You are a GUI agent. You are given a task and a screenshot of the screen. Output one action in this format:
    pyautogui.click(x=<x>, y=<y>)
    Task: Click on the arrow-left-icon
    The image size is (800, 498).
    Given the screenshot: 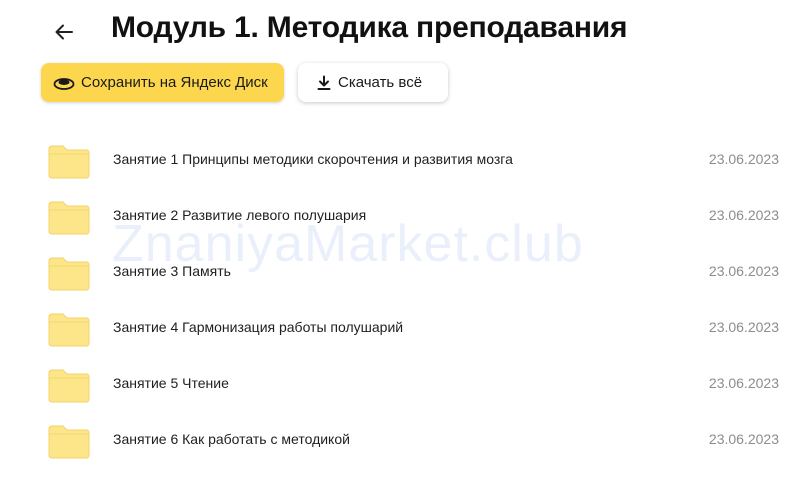 What is the action you would take?
    pyautogui.click(x=64, y=32)
    